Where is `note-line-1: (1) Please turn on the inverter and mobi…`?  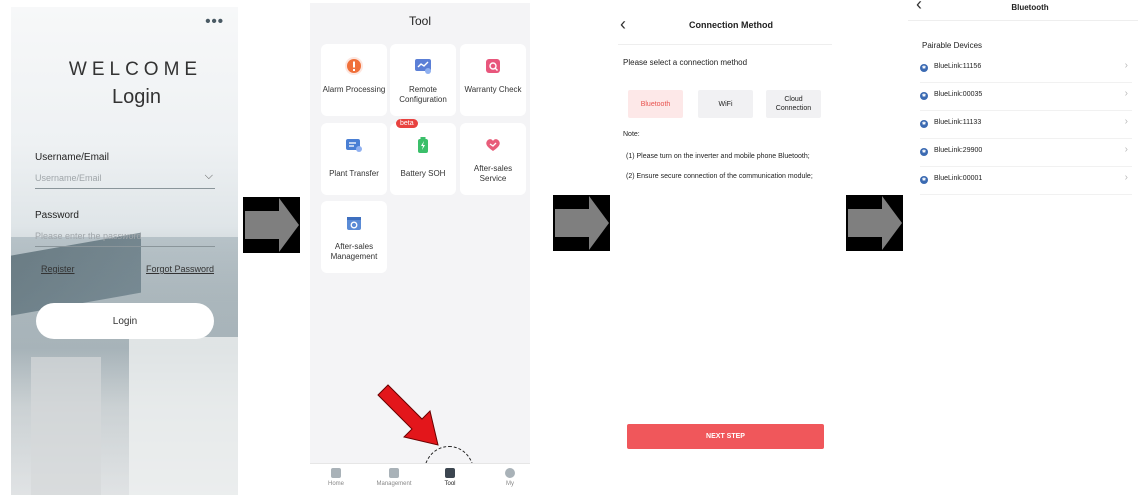 note-line-1: (1) Please turn on the inverter and mobi… is located at coordinates (718, 156).